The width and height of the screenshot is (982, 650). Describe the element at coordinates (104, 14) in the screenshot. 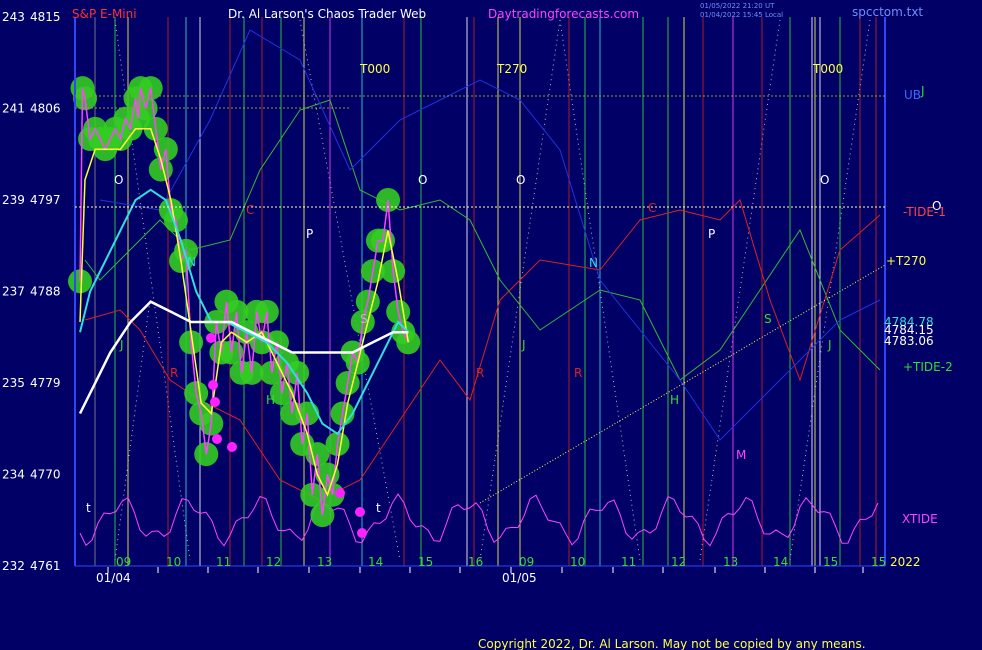

I see `symbol-label: S&P E-Mini` at that location.